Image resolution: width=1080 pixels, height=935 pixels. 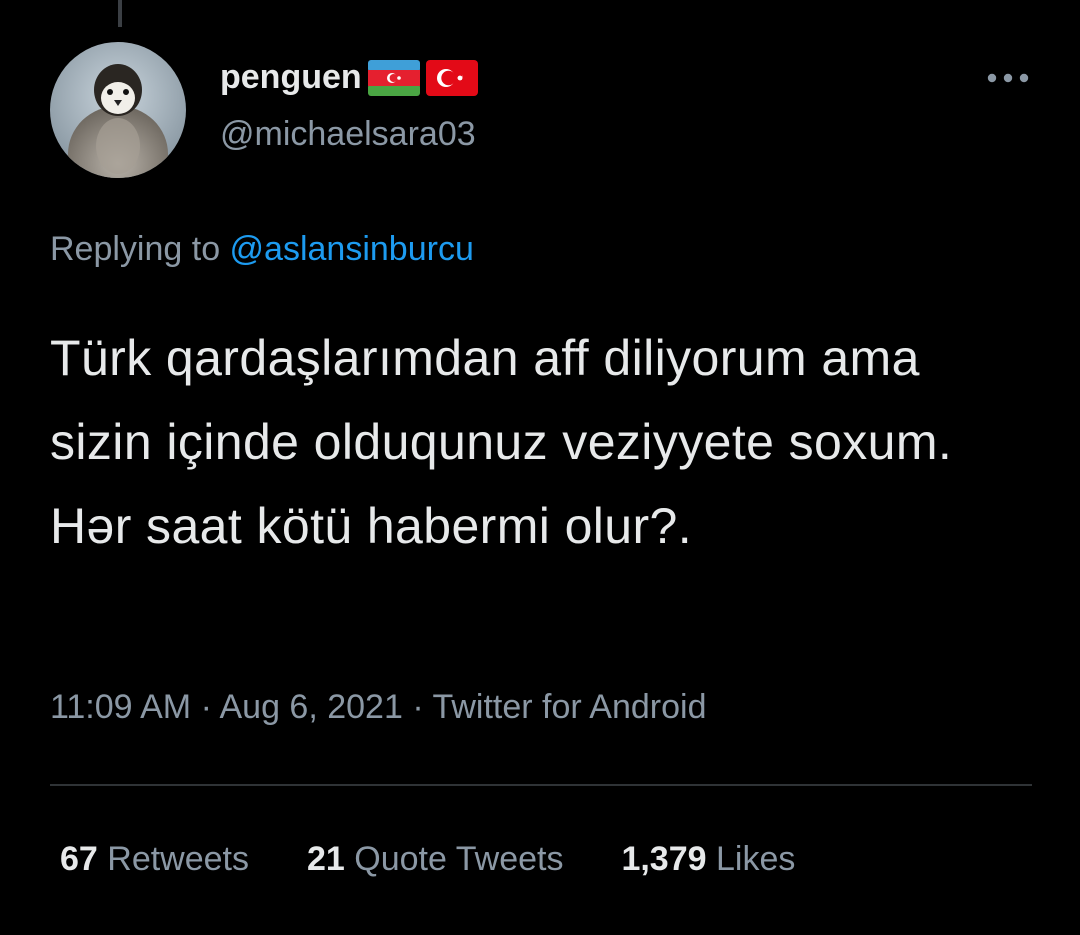 What do you see at coordinates (120, 707) in the screenshot?
I see `tweet-time: 11:09 AM` at bounding box center [120, 707].